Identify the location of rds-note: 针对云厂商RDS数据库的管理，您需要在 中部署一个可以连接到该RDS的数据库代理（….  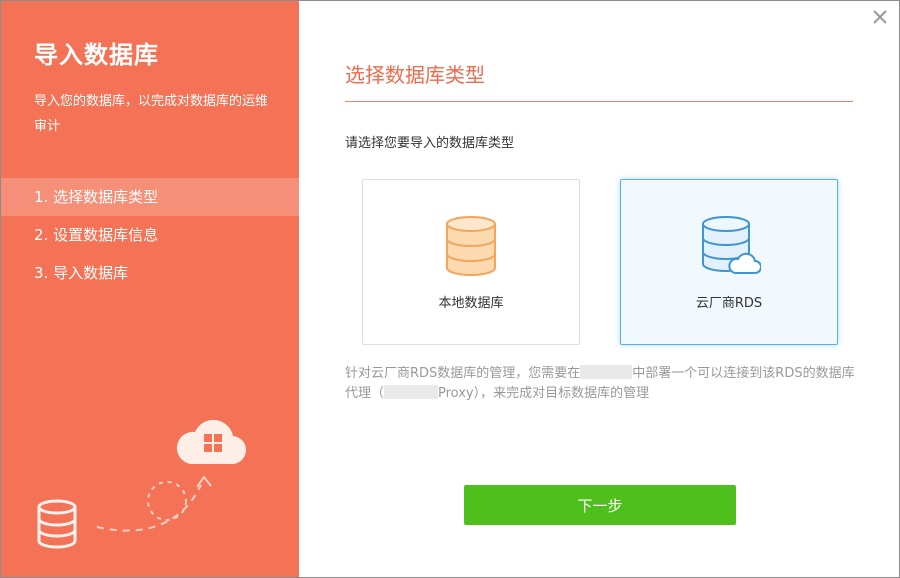
(601, 384).